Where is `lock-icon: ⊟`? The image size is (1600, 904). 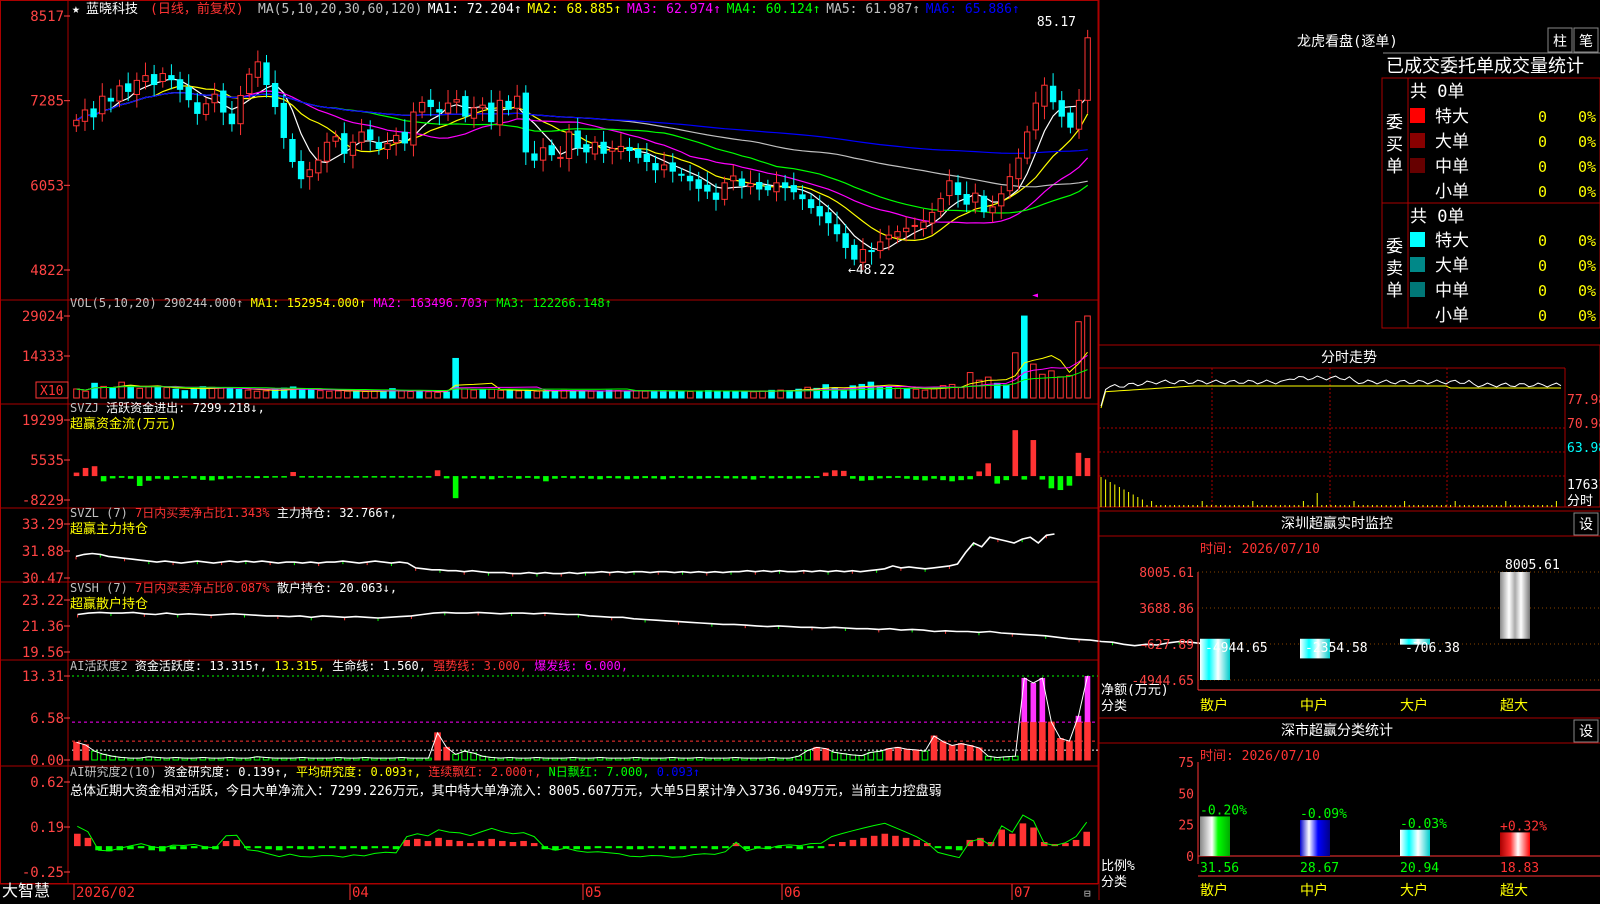 lock-icon: ⊟ is located at coordinates (1087, 893).